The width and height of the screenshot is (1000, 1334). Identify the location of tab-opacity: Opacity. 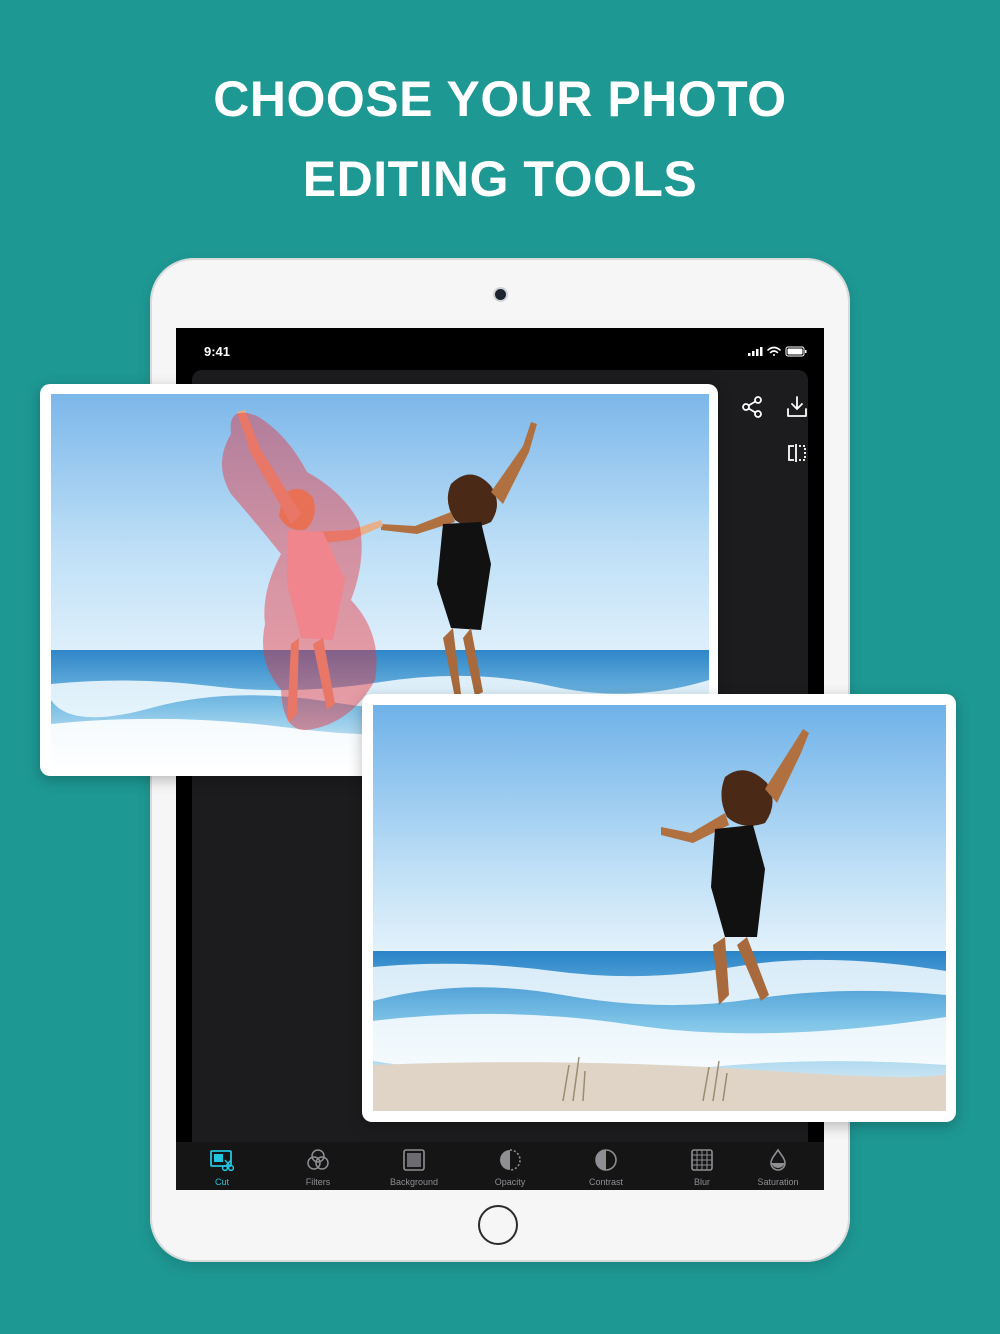
(510, 1166).